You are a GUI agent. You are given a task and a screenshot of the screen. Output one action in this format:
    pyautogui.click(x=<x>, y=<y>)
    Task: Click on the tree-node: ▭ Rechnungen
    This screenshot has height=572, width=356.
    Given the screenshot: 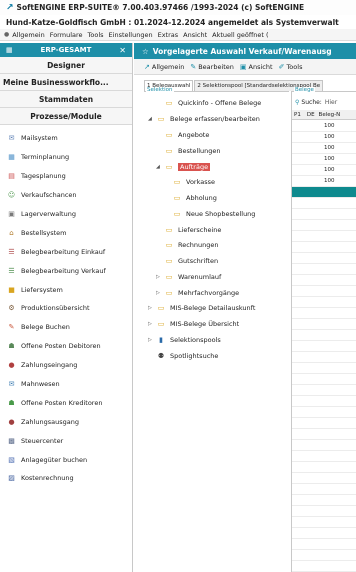 What is the action you would take?
    pyautogui.click(x=187, y=245)
    